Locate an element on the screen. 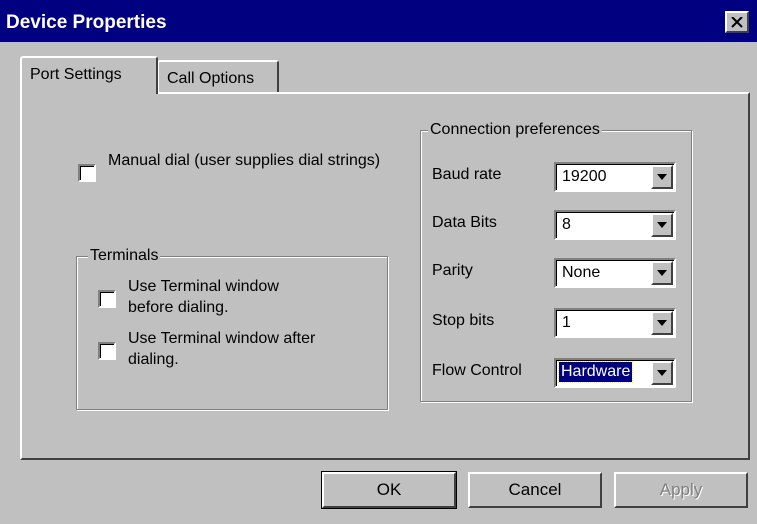 Image resolution: width=757 pixels, height=524 pixels. flow-control-label: Flow Control is located at coordinates (477, 370).